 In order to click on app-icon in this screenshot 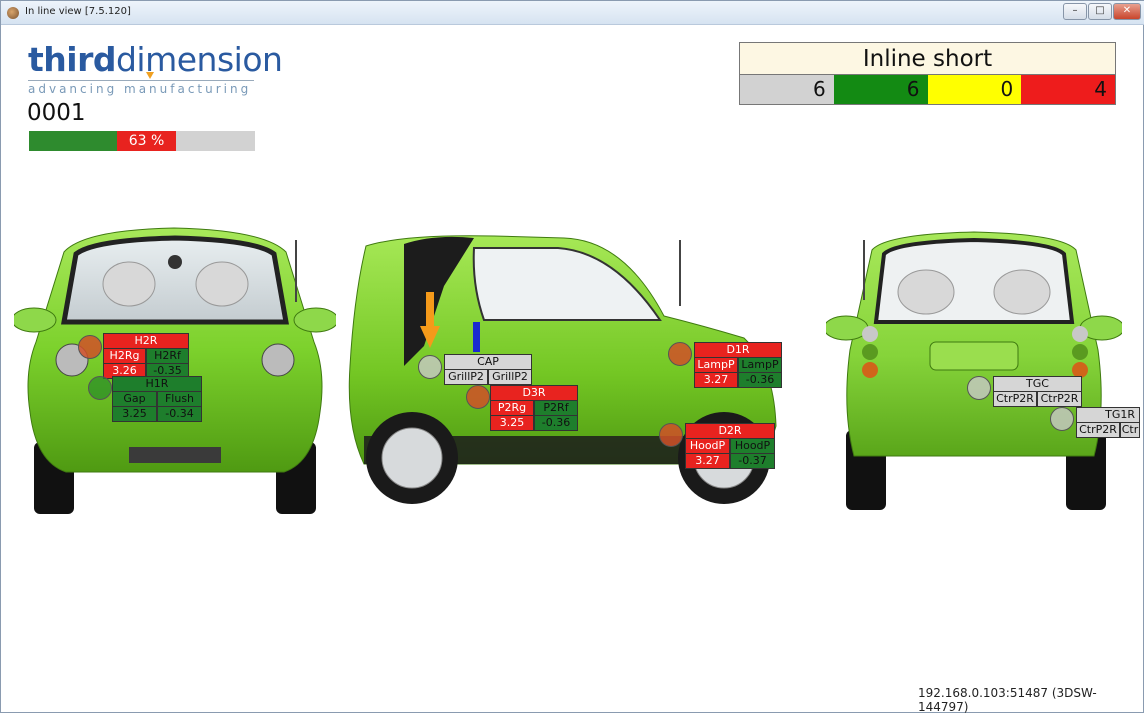, I will do `click(13, 13)`.